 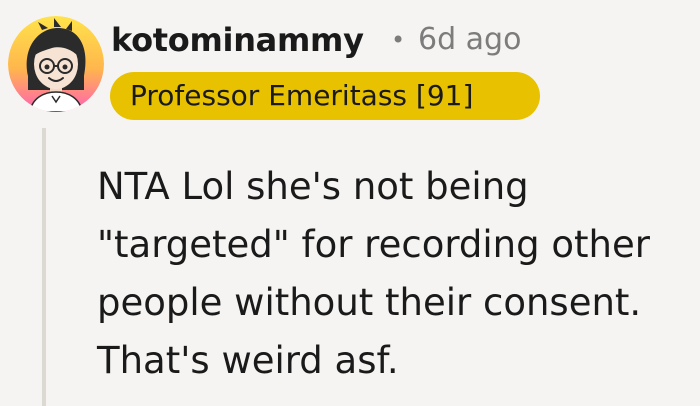 I want to click on comment-author-username: kotominammy, so click(x=237, y=40).